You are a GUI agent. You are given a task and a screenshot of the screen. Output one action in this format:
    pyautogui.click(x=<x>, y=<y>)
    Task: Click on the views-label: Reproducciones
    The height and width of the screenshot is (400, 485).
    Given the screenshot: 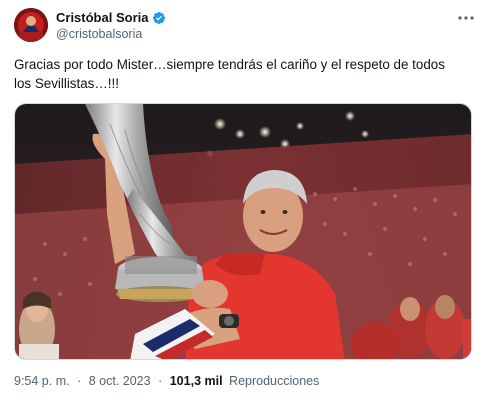 What is the action you would take?
    pyautogui.click(x=274, y=381)
    